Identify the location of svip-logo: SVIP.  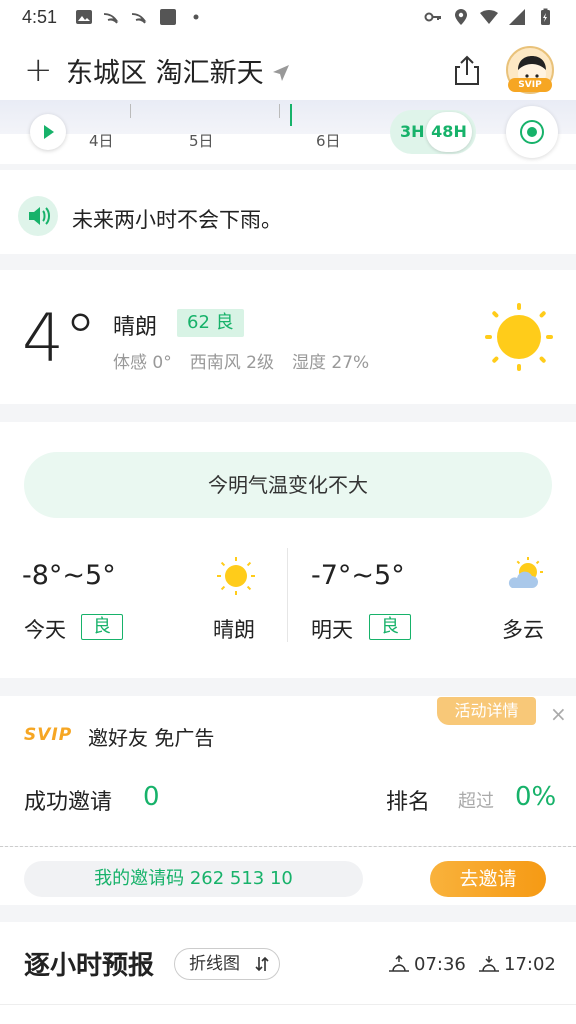
(48, 735).